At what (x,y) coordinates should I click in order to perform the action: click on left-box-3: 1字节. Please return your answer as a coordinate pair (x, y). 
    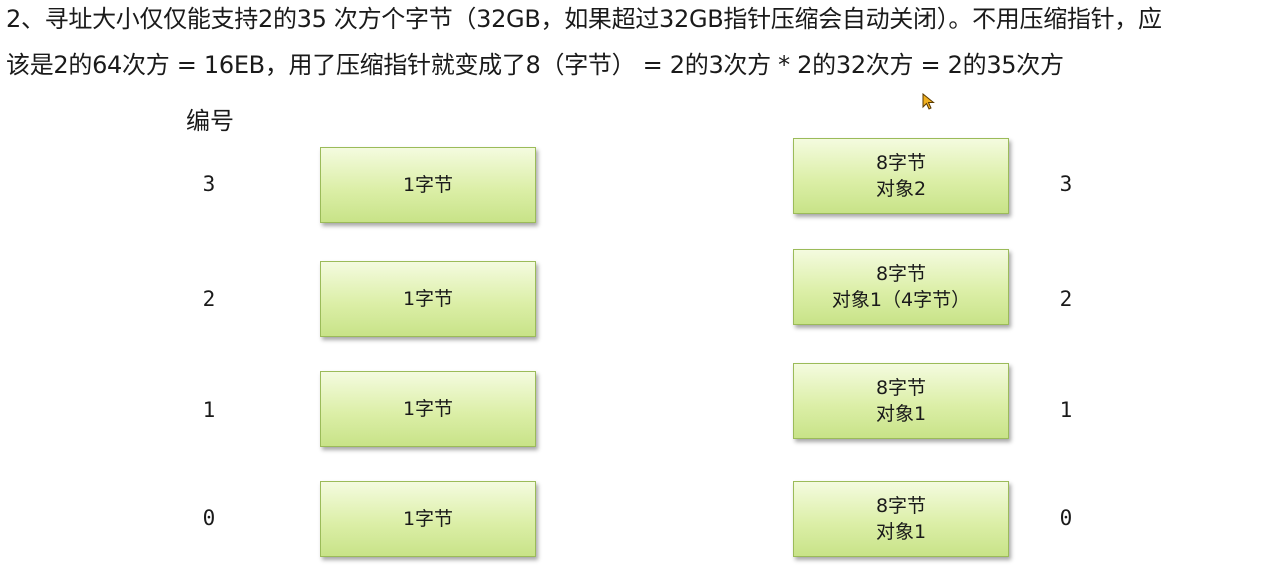
    Looking at the image, I should click on (428, 185).